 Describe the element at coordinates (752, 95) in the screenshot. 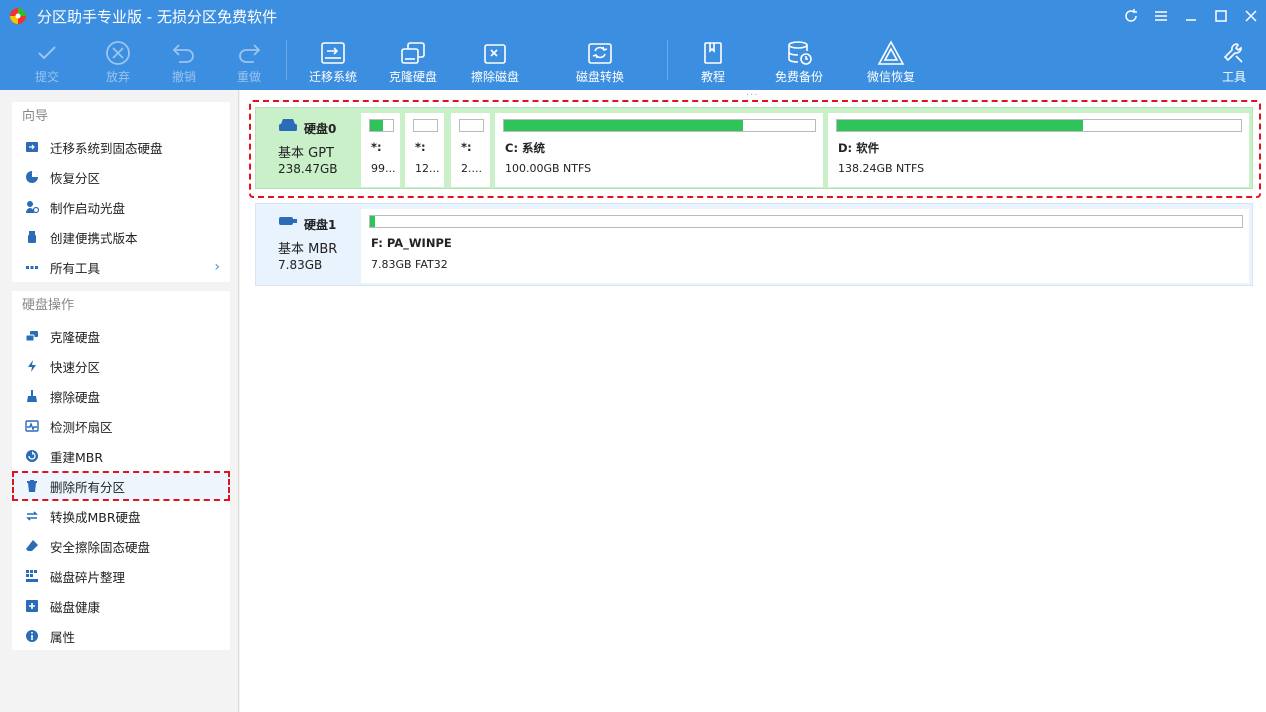

I see `resize-grip: ···` at that location.